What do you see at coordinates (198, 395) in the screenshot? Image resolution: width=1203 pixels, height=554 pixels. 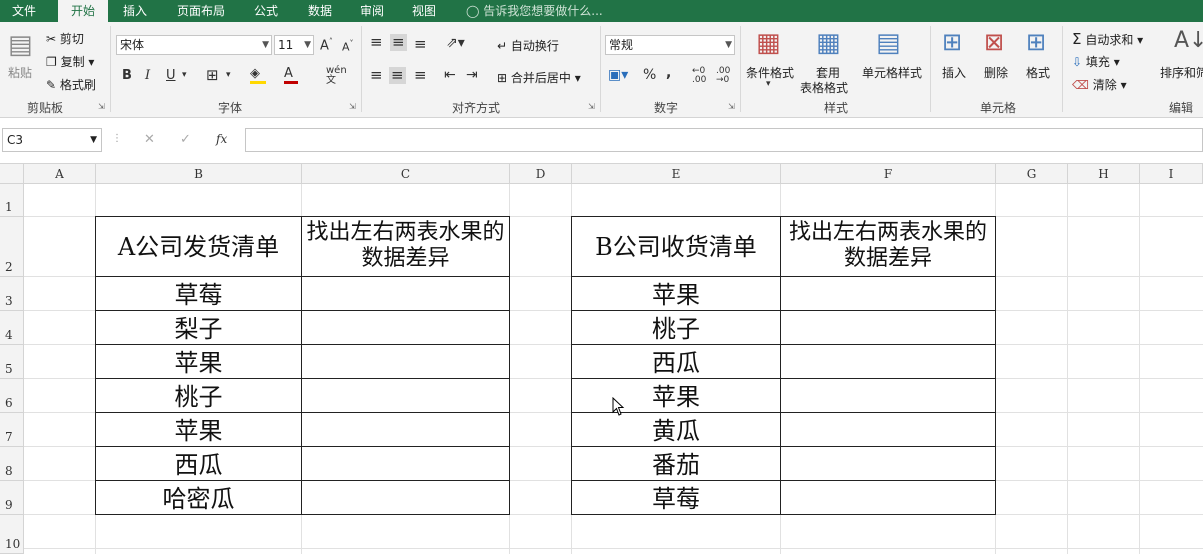 I see `table-a-item: 桃子` at bounding box center [198, 395].